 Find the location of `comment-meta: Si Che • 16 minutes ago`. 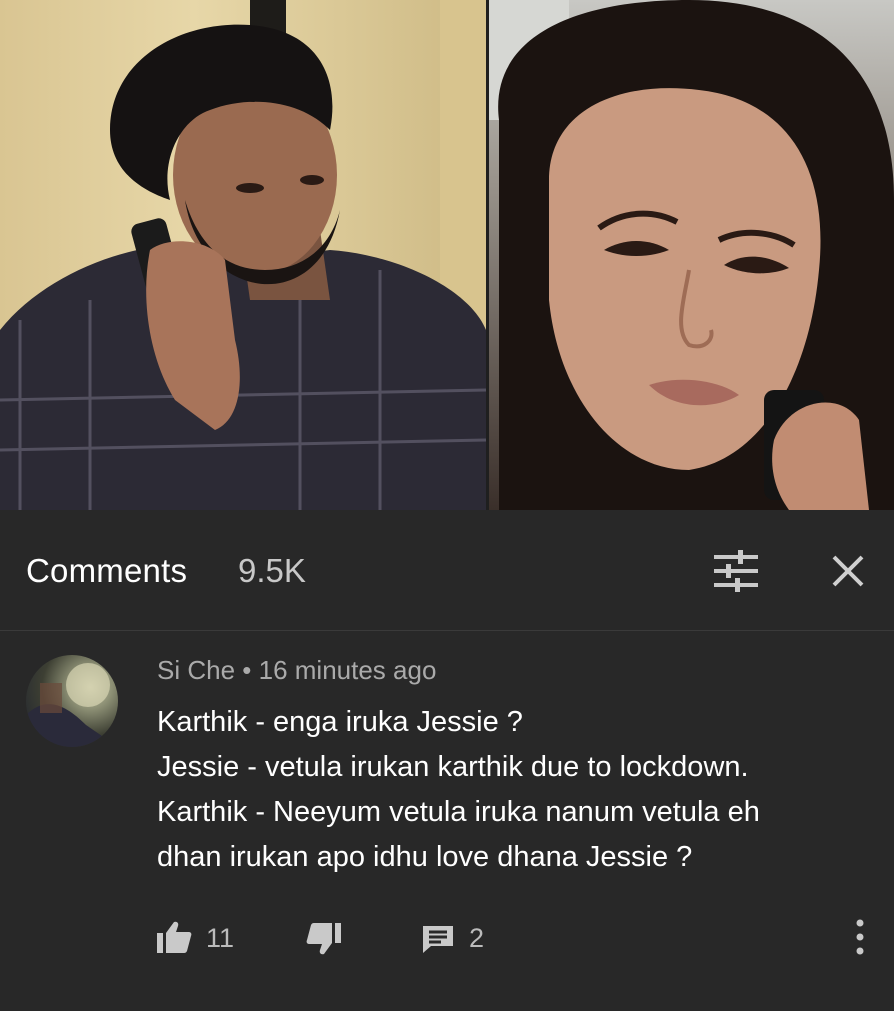

comment-meta: Si Che • 16 minutes ago is located at coordinates (296, 670).